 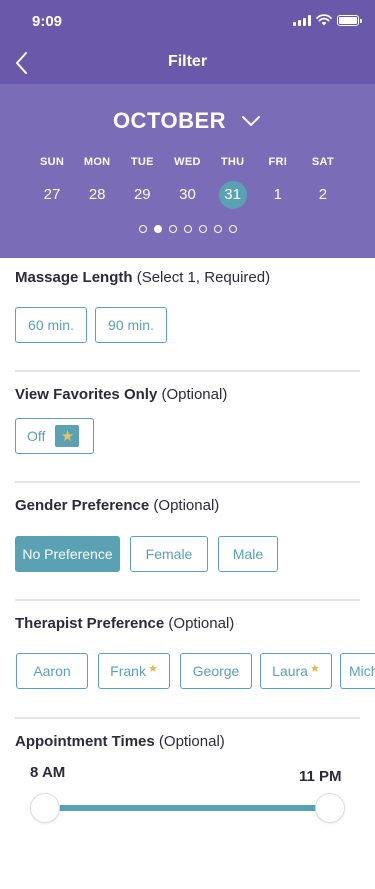 What do you see at coordinates (330, 808) in the screenshot?
I see `end-time-handle` at bounding box center [330, 808].